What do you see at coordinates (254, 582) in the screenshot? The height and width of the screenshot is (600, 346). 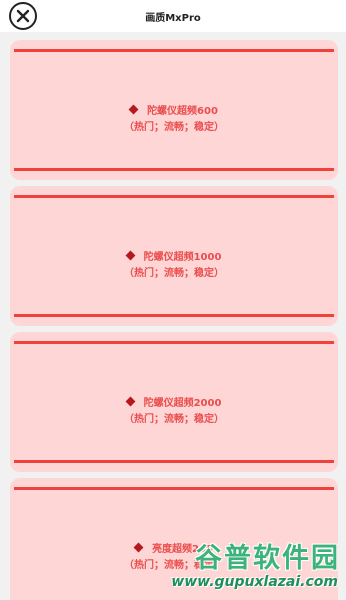 I see `watermark-url: www.gupuxlazai.com` at bounding box center [254, 582].